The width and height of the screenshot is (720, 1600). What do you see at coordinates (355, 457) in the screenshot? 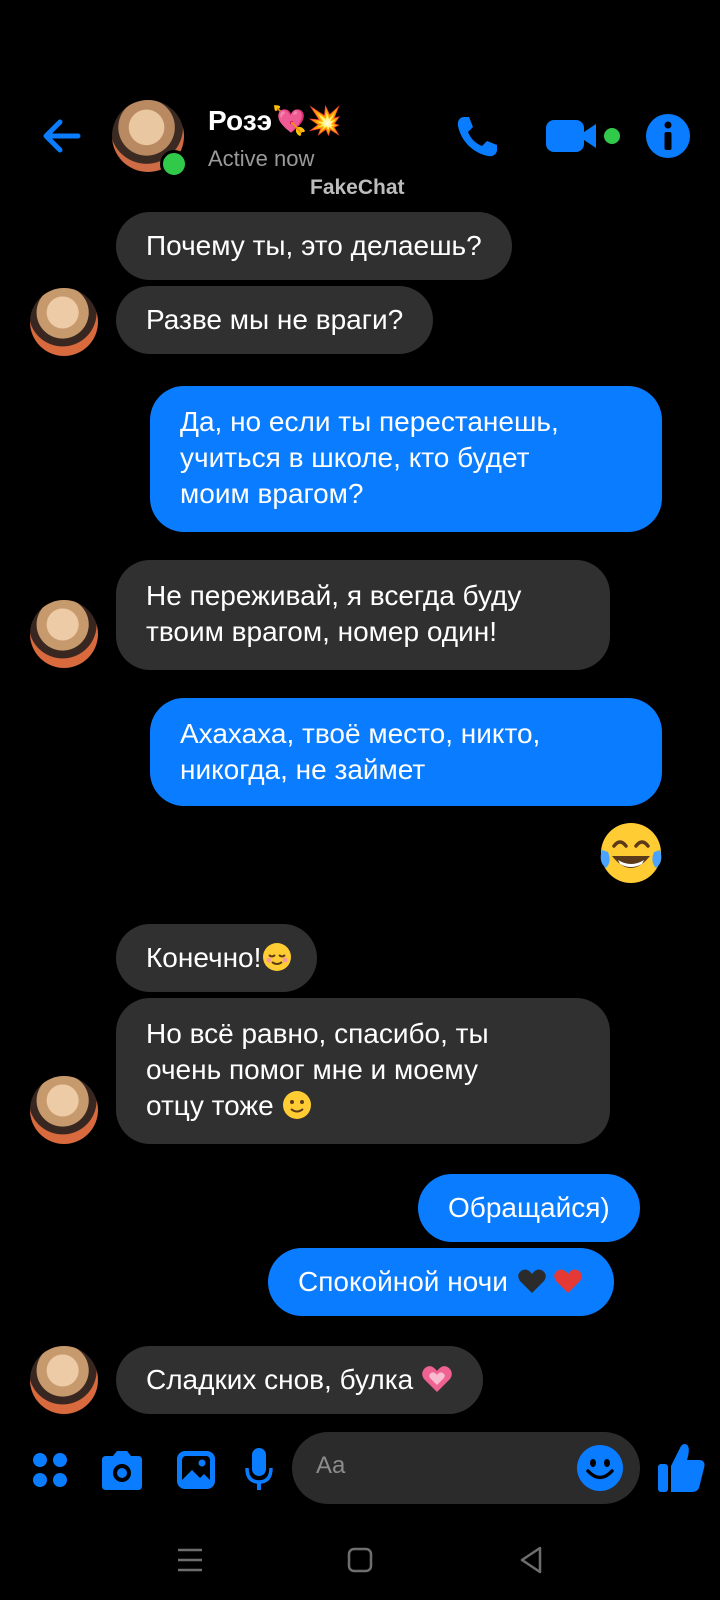
I see `message-line: учиться в школе, кто будет` at bounding box center [355, 457].